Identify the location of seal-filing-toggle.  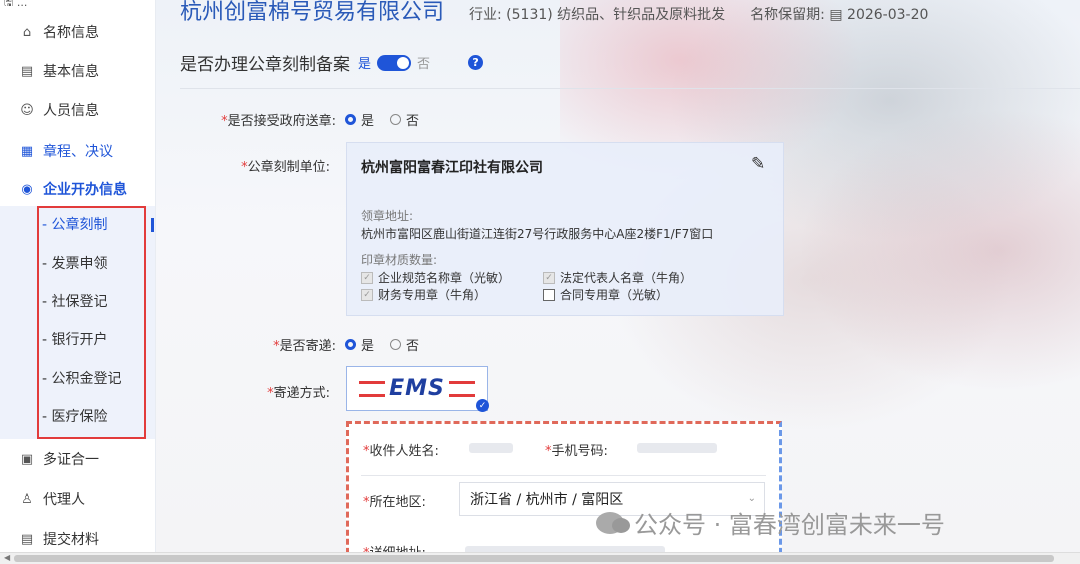
(394, 62).